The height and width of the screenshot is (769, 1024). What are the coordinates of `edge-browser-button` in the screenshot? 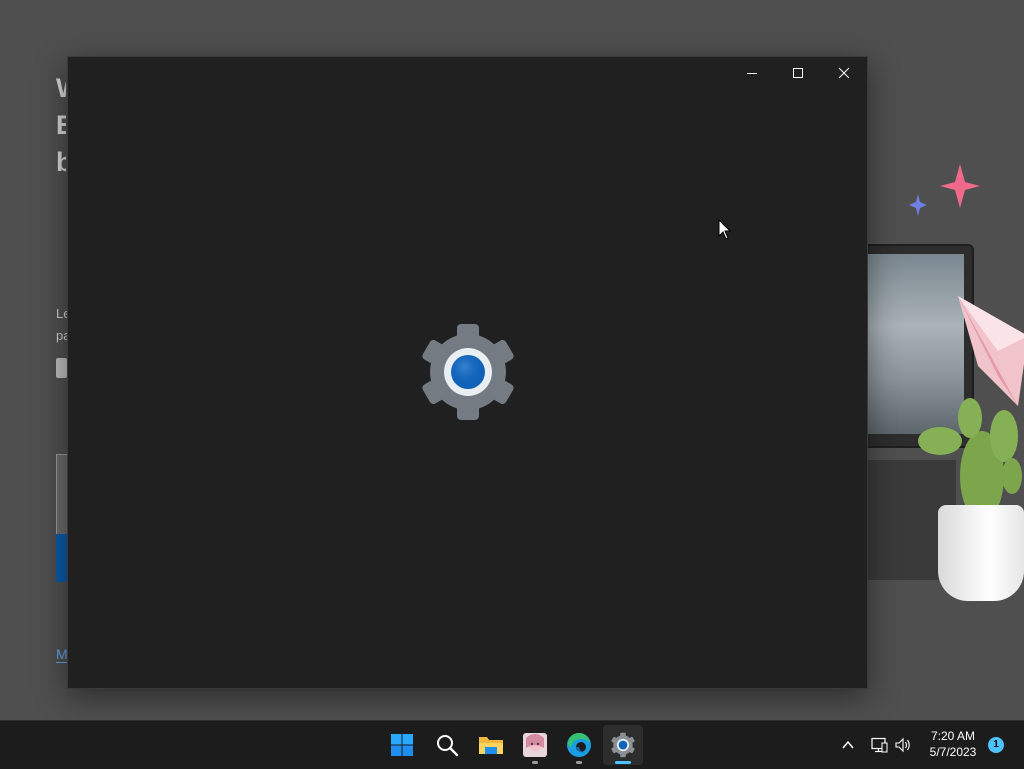 It's located at (579, 745).